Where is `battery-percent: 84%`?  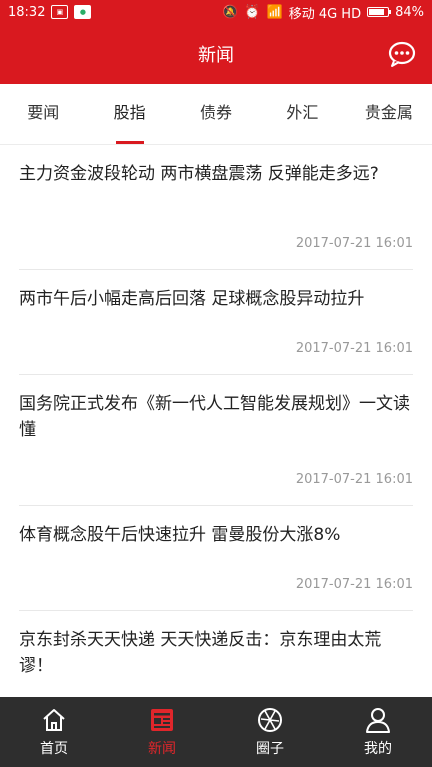
battery-percent: 84% is located at coordinates (409, 12).